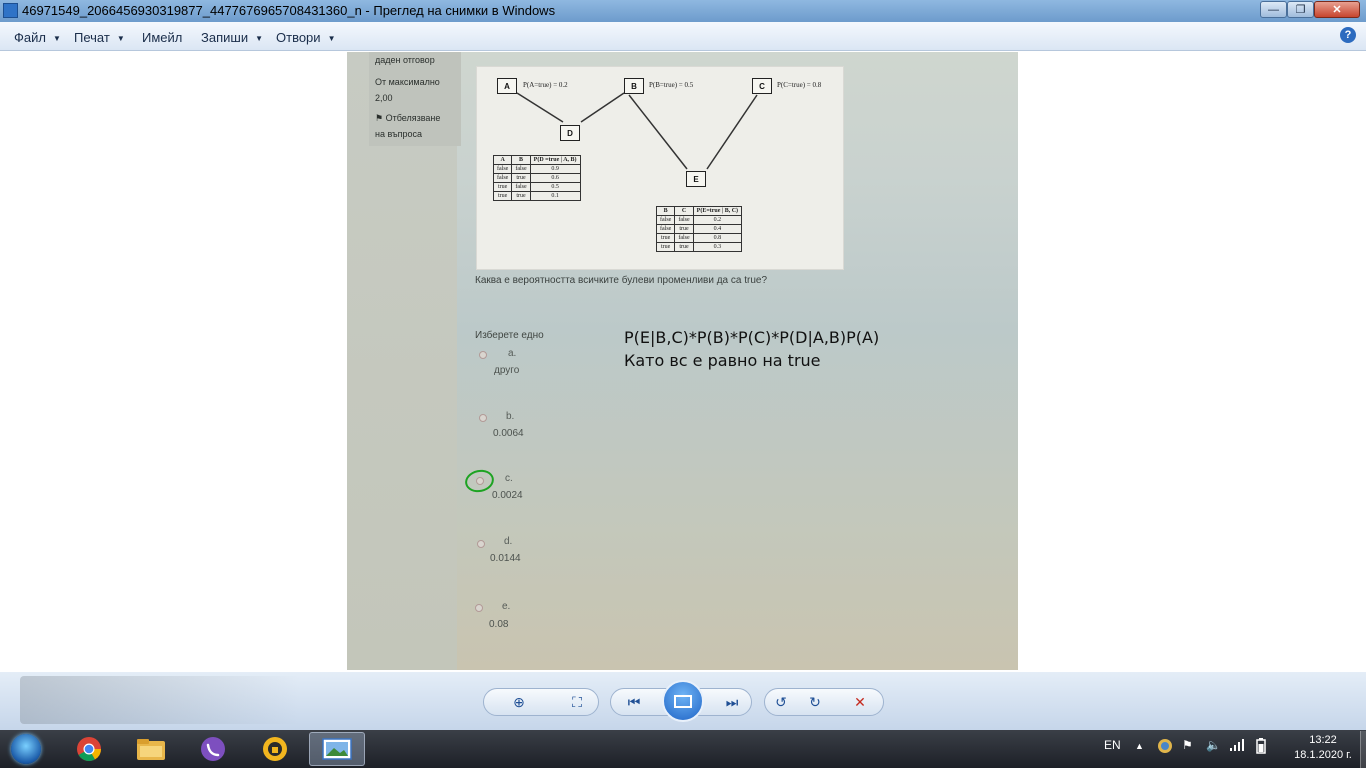 This screenshot has width=1366, height=768. What do you see at coordinates (1363, 749) in the screenshot?
I see `show-desktop-button` at bounding box center [1363, 749].